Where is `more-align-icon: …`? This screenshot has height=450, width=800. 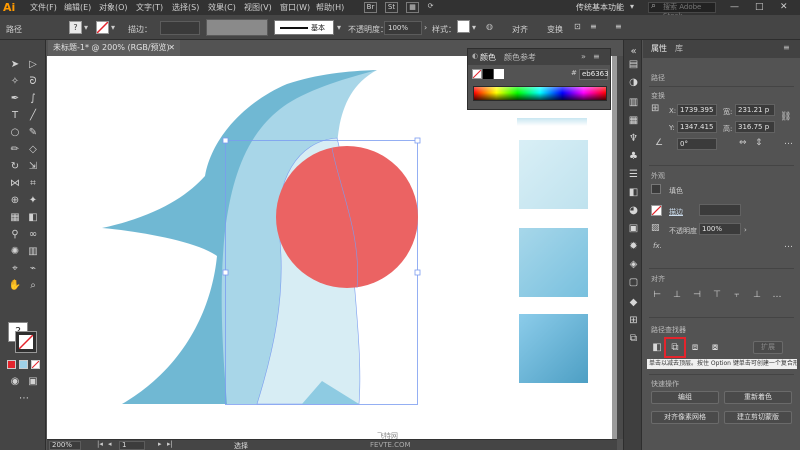
more-align-icon: … is located at coordinates (777, 295).